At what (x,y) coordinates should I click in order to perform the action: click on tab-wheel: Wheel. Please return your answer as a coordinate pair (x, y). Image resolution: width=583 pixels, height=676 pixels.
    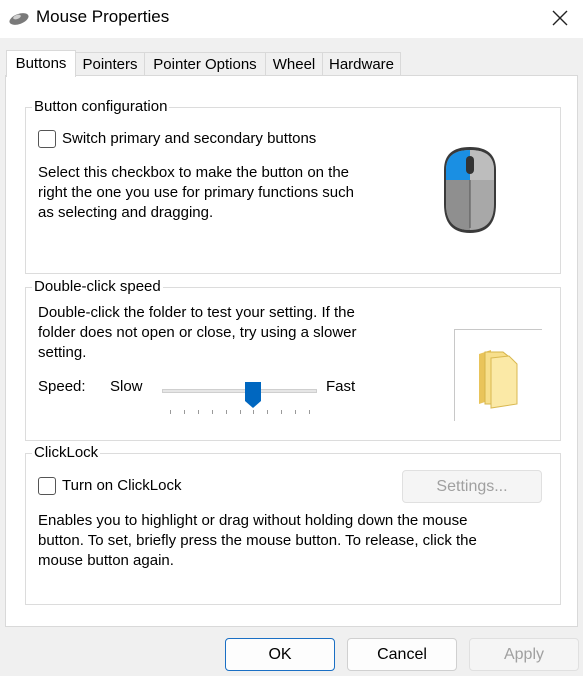
    Looking at the image, I should click on (294, 64).